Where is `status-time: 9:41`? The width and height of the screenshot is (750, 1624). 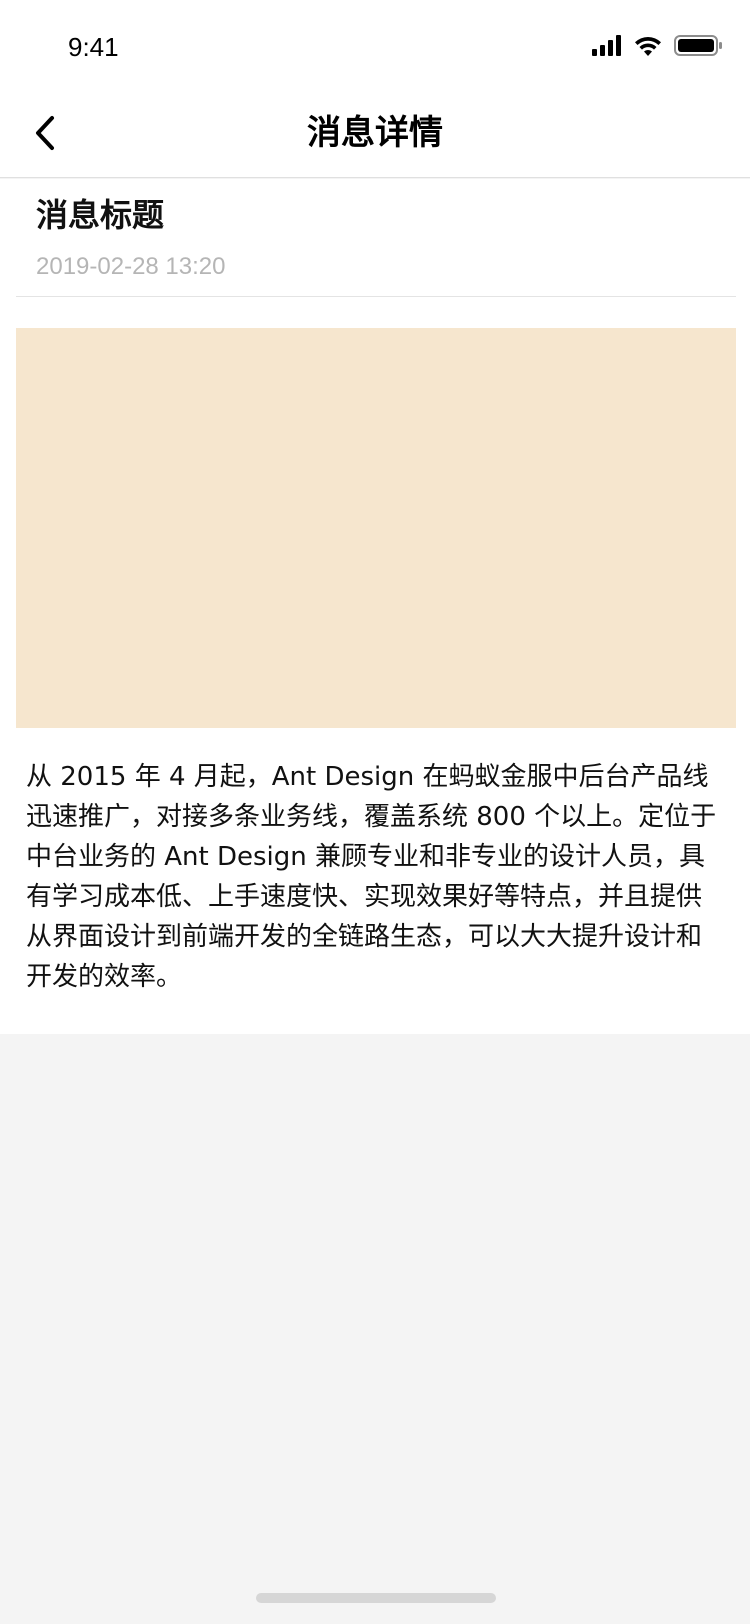 status-time: 9:41 is located at coordinates (93, 47).